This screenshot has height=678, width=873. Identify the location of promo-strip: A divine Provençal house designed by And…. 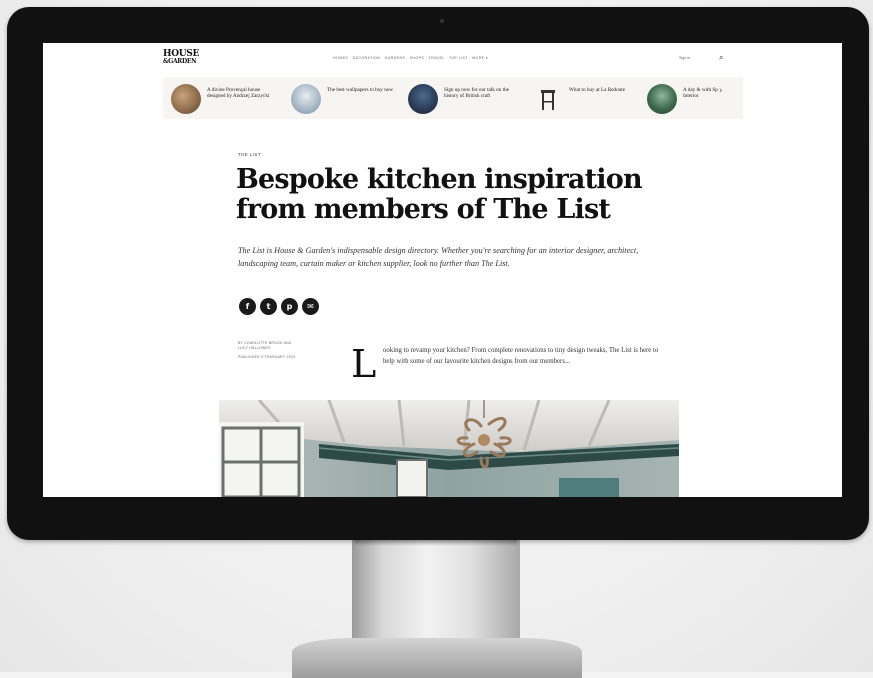
(453, 98).